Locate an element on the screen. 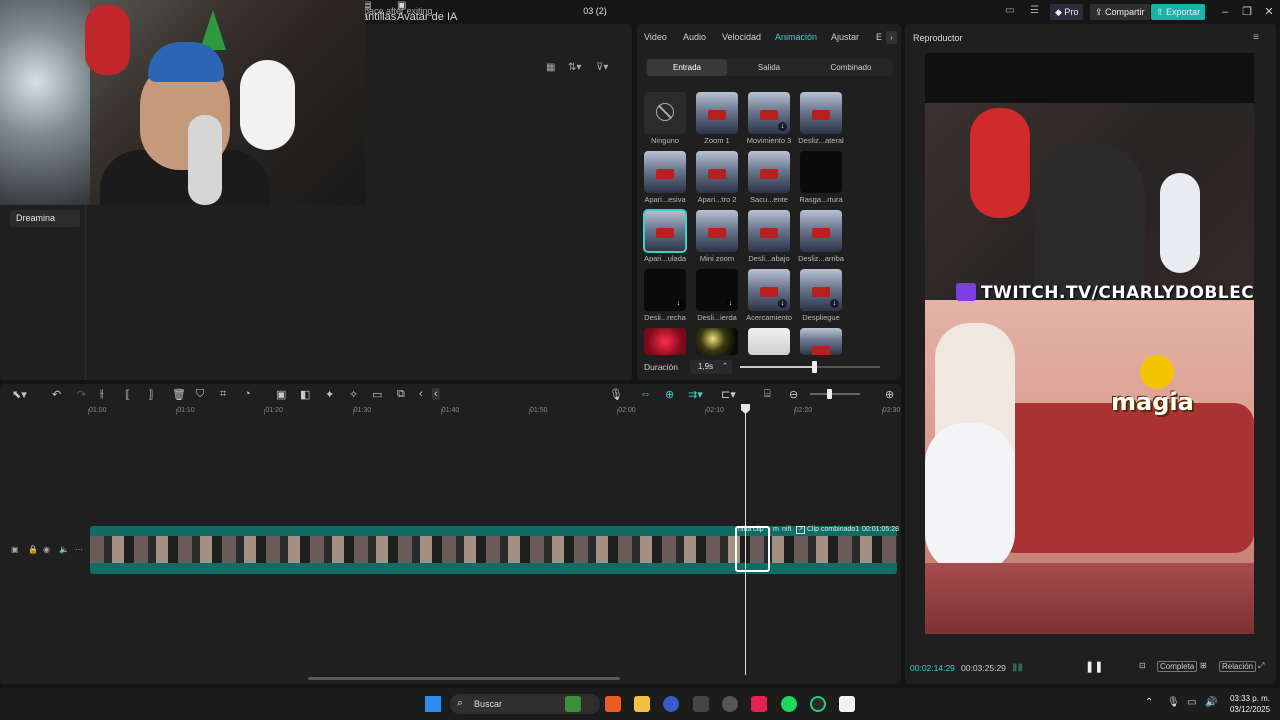  zoom-in-icon: ⊕ is located at coordinates (889, 394).